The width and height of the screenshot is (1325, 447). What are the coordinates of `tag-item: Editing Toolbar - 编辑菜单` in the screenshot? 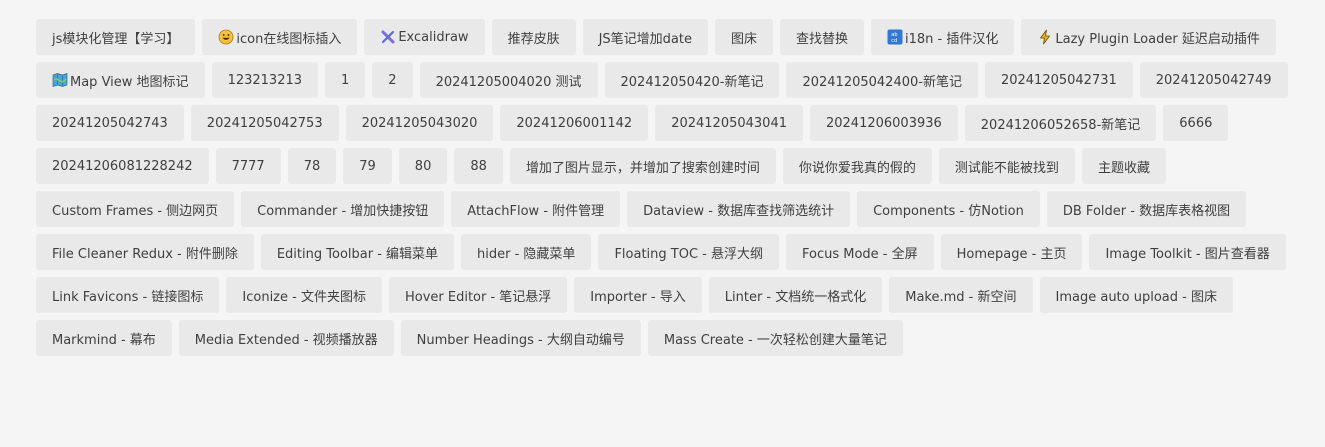 It's located at (357, 252).